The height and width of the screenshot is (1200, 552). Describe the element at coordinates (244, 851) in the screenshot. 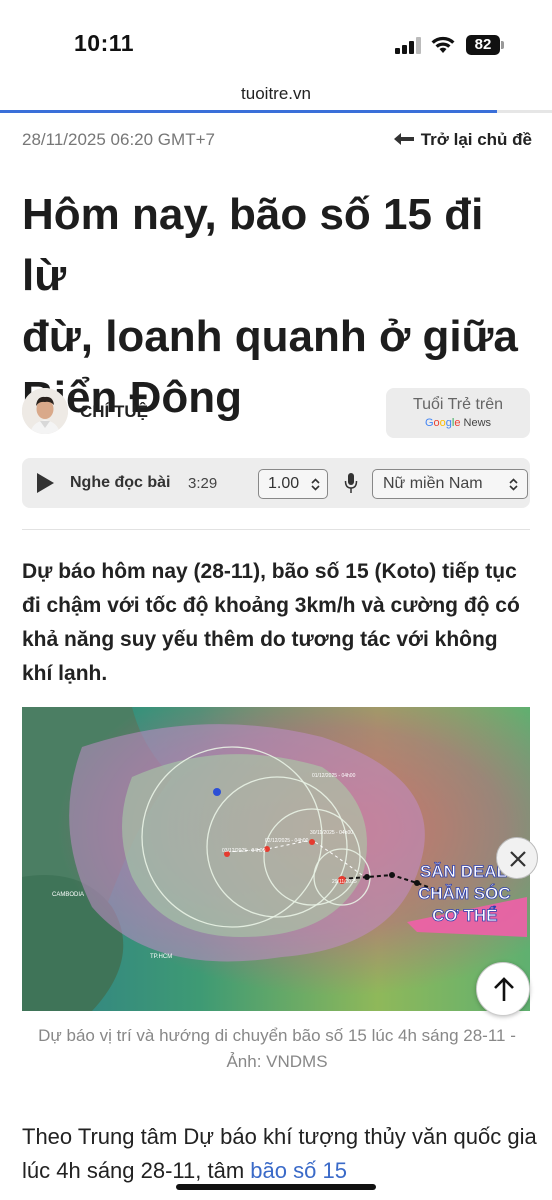

I see `forecast-label: 03/12/2025 - 04h00` at that location.